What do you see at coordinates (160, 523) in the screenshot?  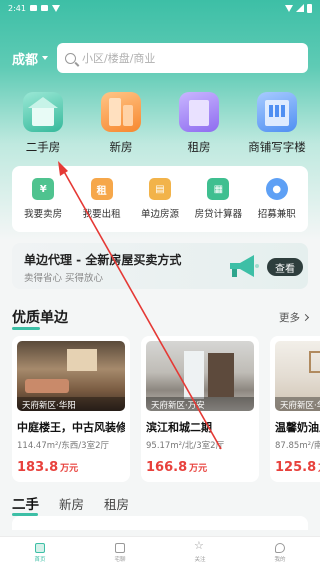 I see `listing-card-peek` at bounding box center [160, 523].